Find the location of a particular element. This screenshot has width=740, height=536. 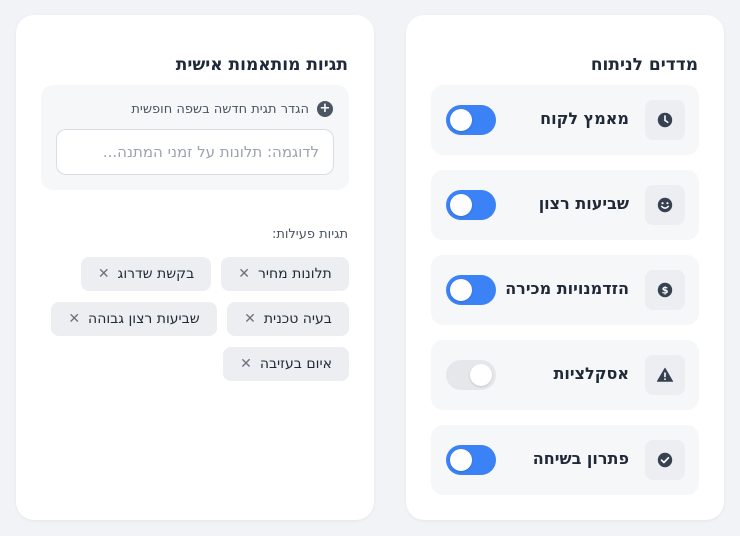

tag-chip: תלונות מחיר ✕ is located at coordinates (285, 274).